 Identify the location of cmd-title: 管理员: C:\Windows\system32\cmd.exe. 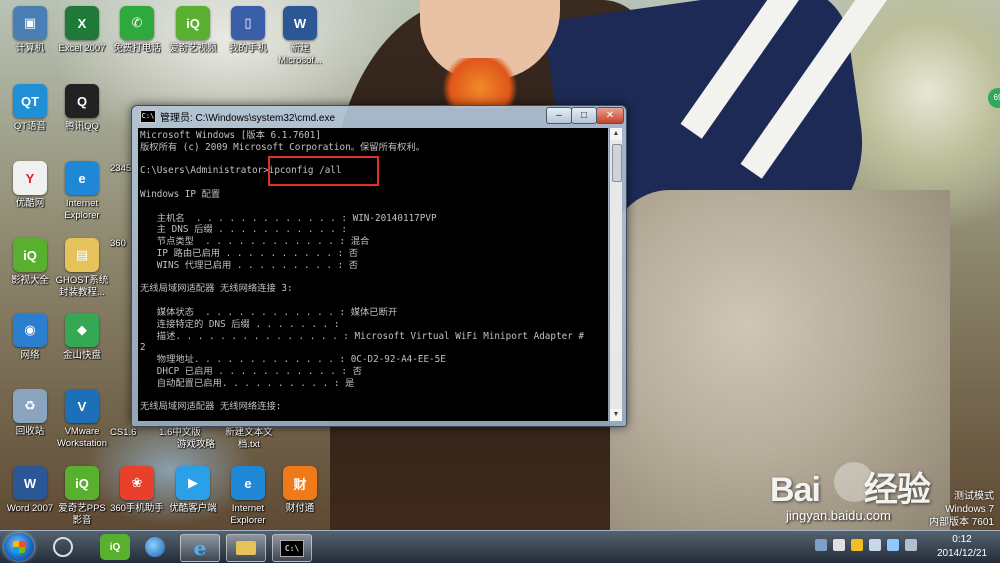
(248, 118).